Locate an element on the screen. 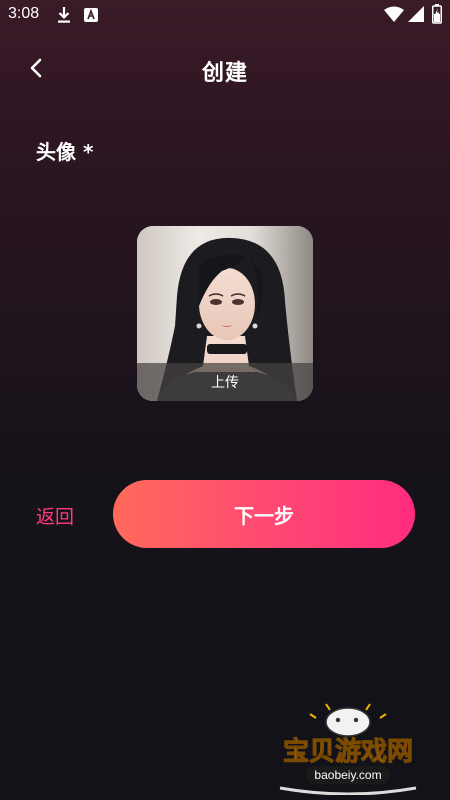 This screenshot has width=450, height=800. download-icon is located at coordinates (64, 17).